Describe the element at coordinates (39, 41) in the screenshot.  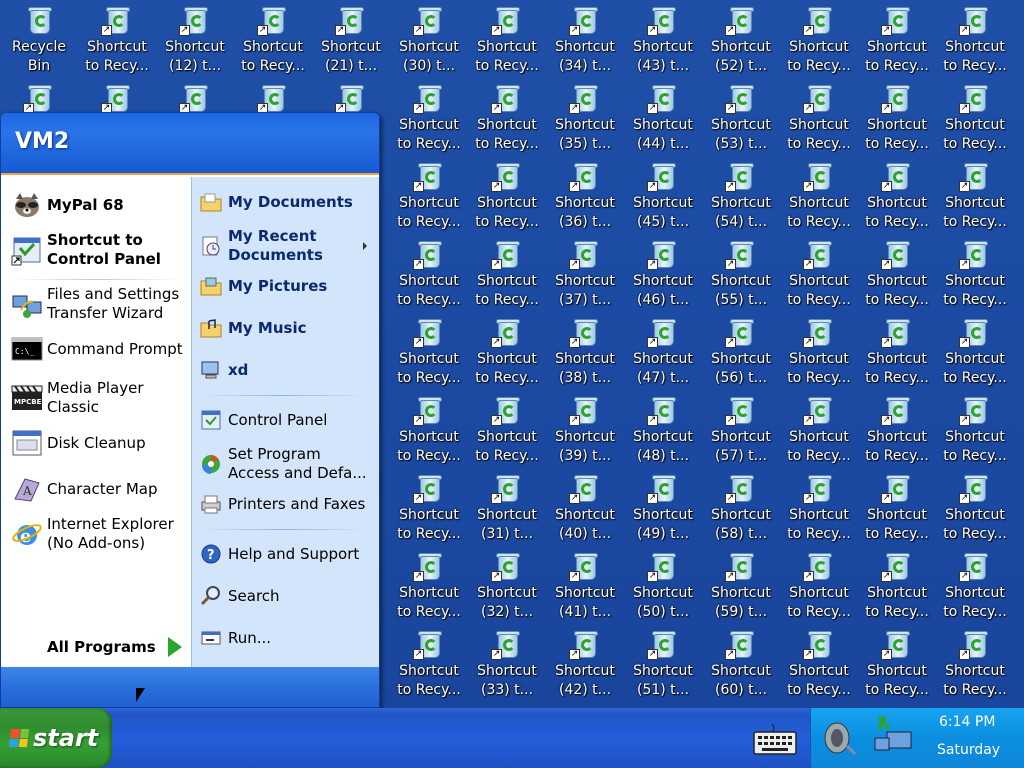
I see `recycle-bin-desktop-icon: Recycle Bin` at that location.